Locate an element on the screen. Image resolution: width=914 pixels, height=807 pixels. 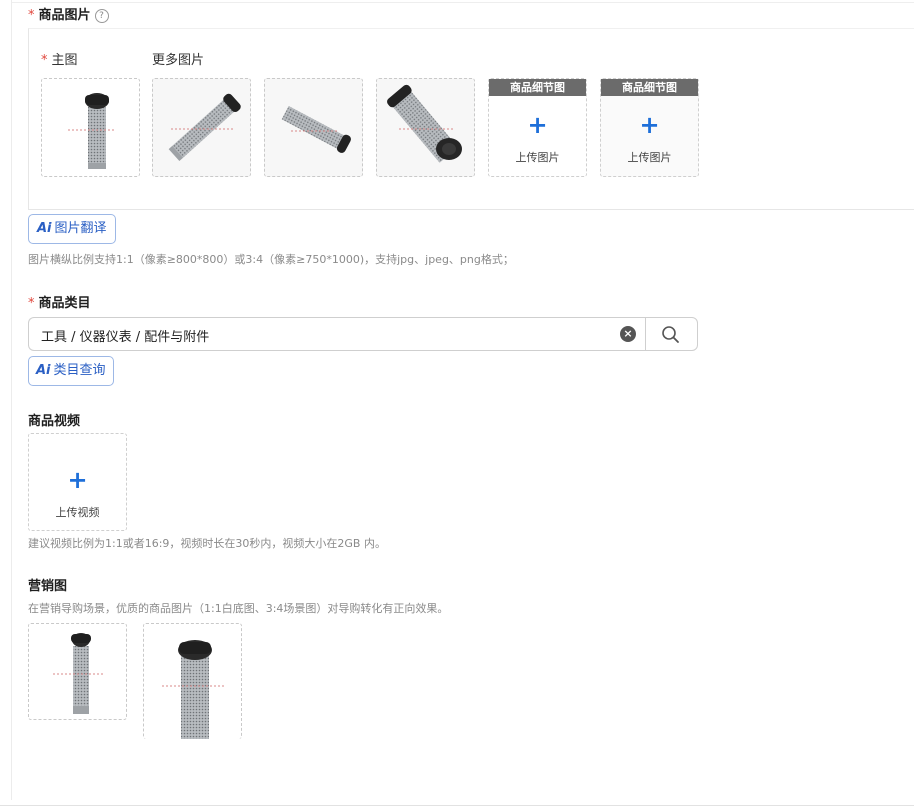
upload-video-label: 上传视频 is located at coordinates (77, 512).